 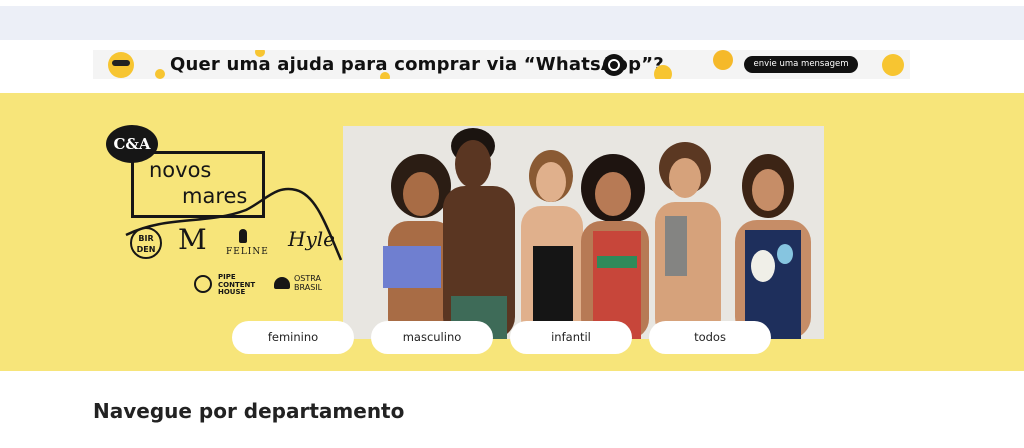 What do you see at coordinates (308, 287) in the screenshot?
I see `ostra-logo-line2: BRASIL` at bounding box center [308, 287].